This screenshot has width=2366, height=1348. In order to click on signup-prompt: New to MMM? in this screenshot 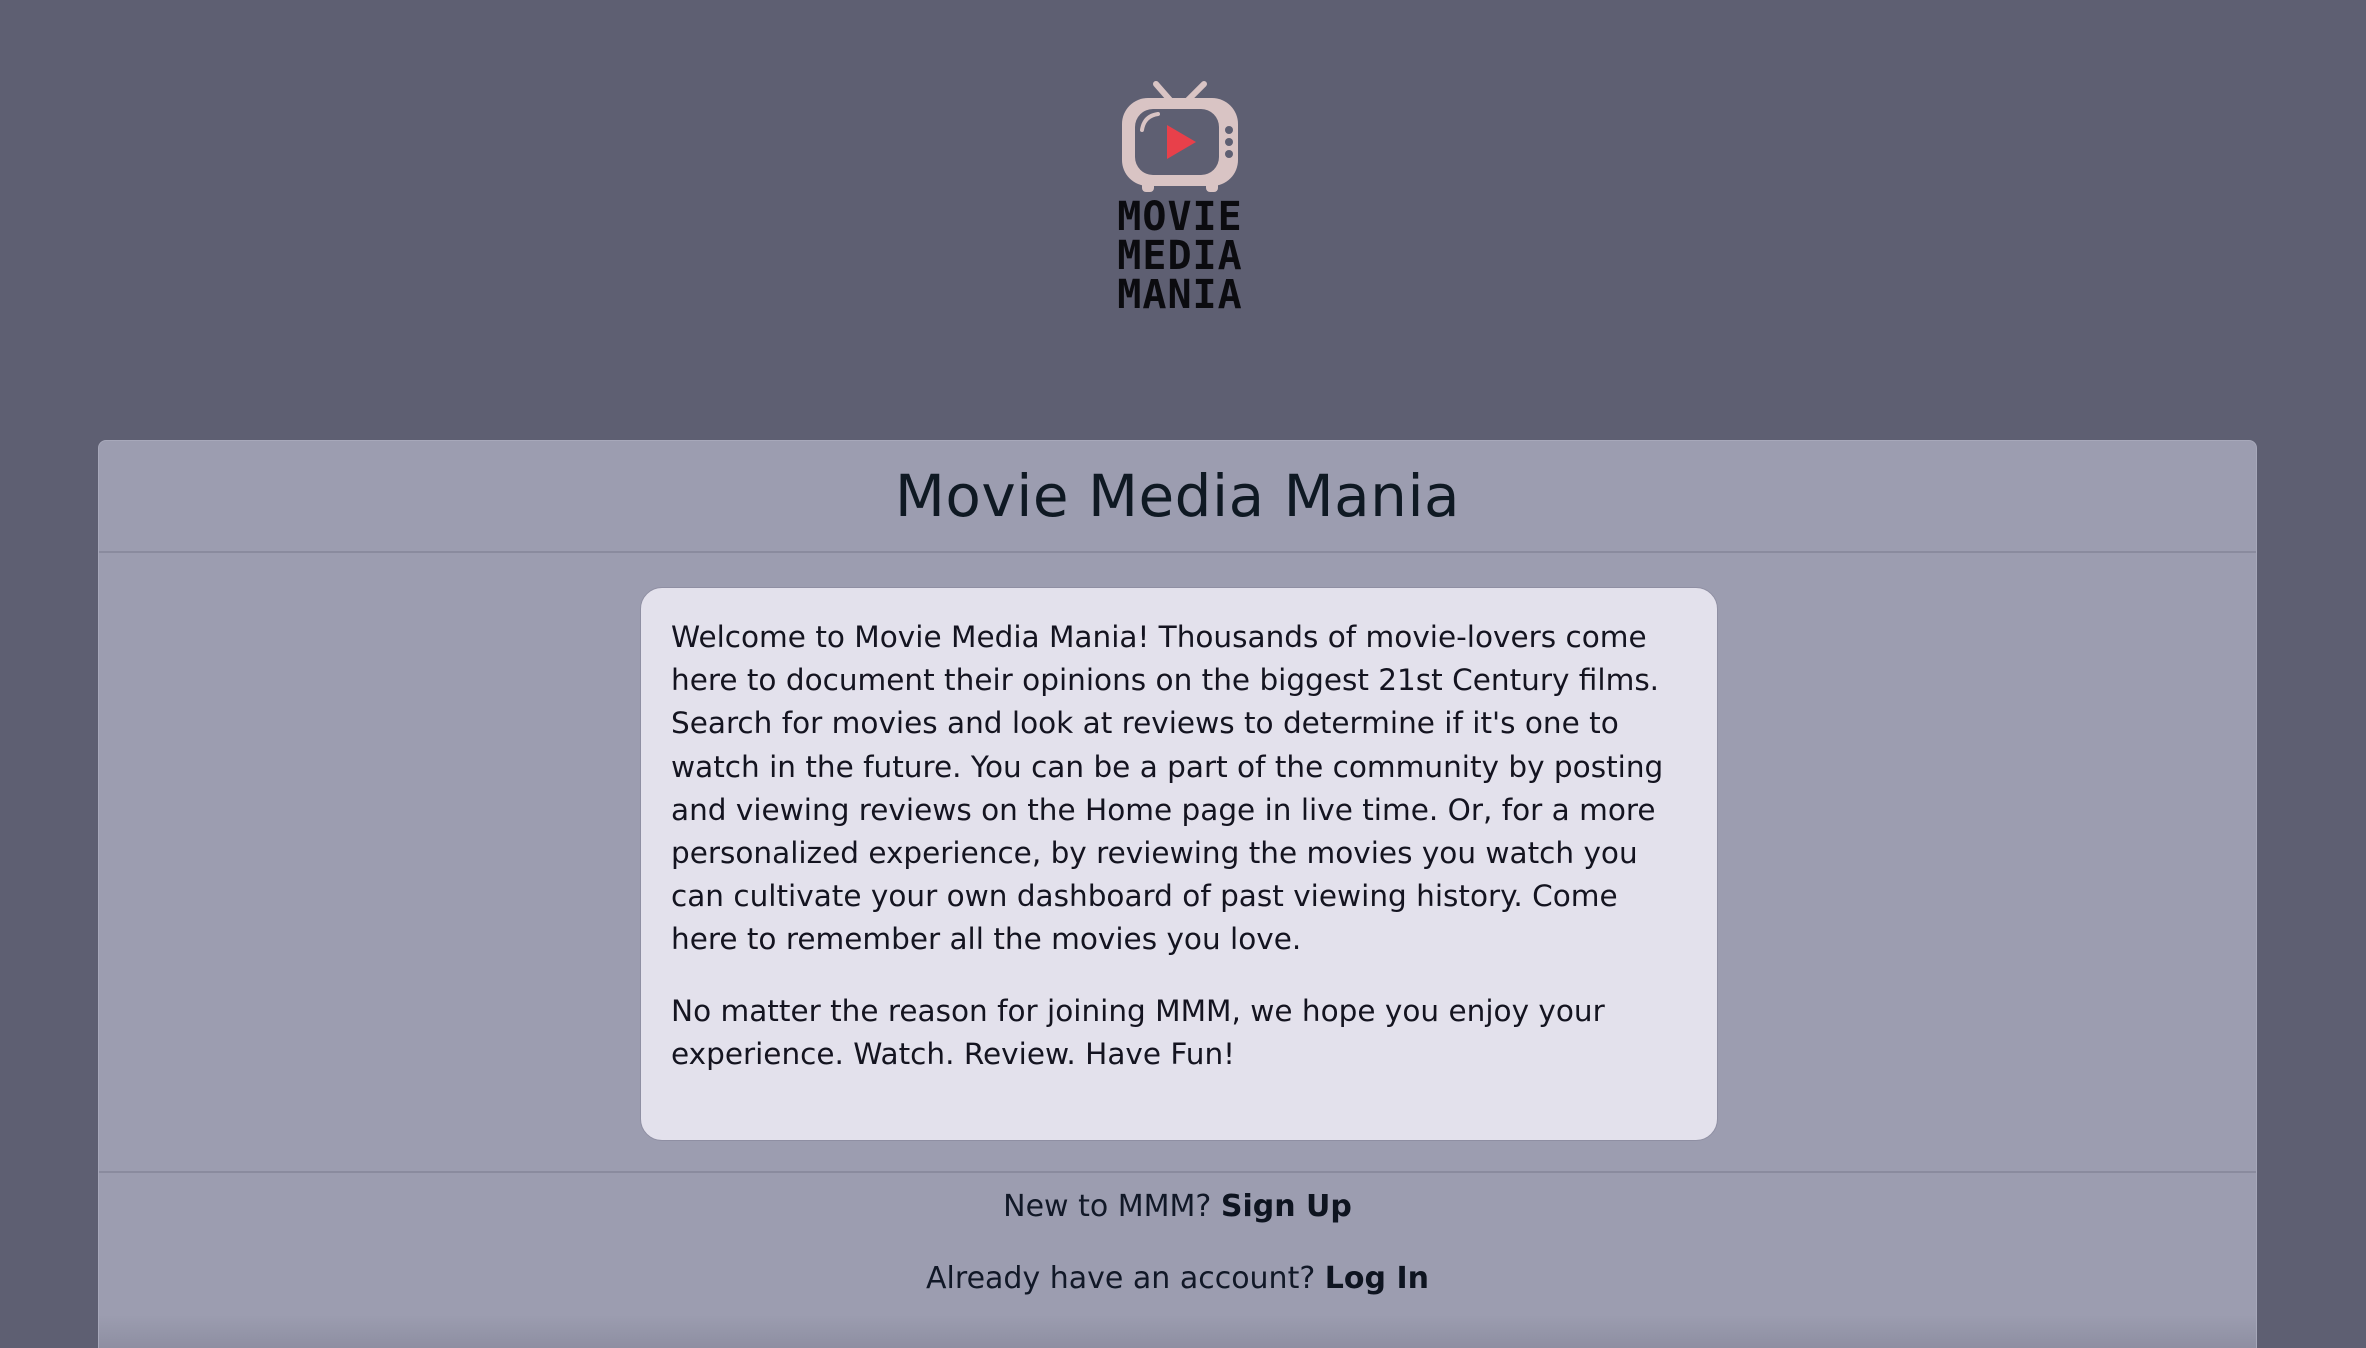, I will do `click(1112, 1206)`.